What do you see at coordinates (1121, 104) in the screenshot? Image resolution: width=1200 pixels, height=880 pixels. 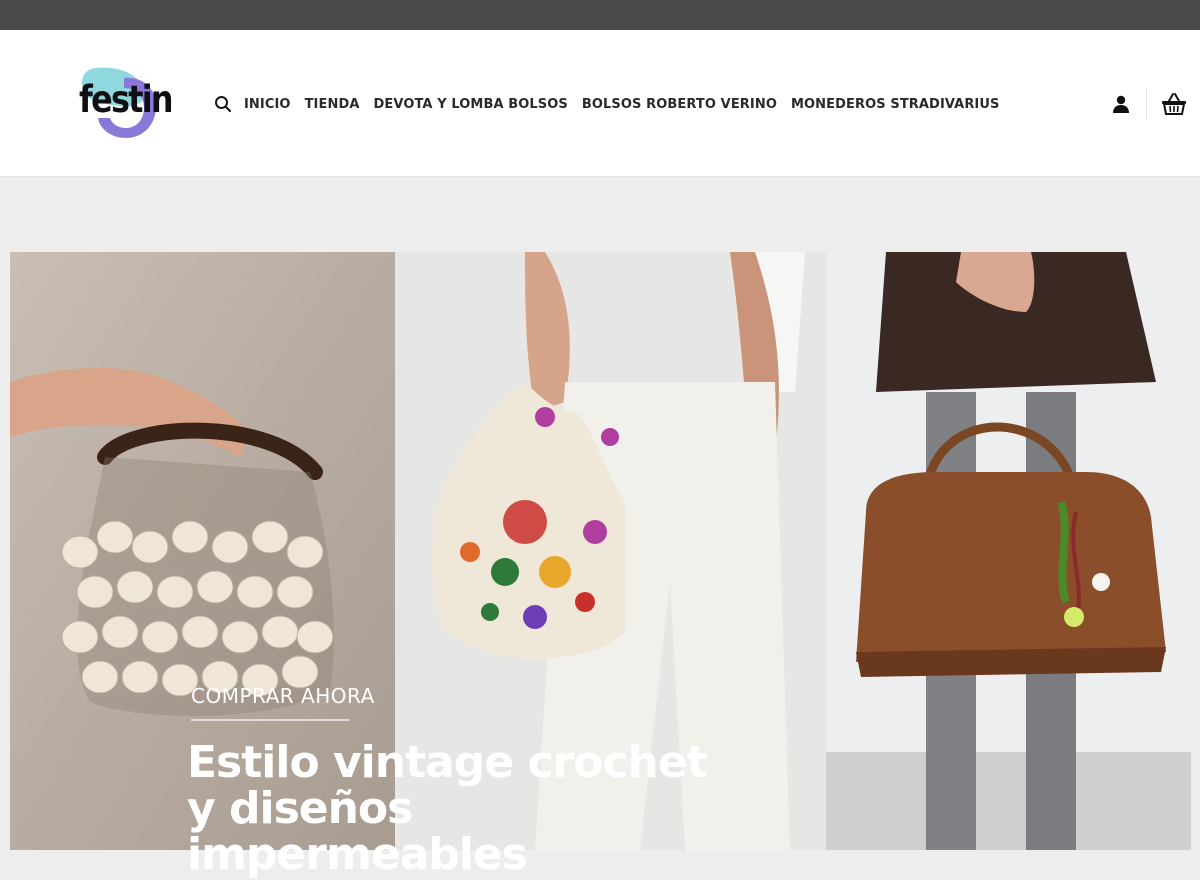 I see `user-icon` at bounding box center [1121, 104].